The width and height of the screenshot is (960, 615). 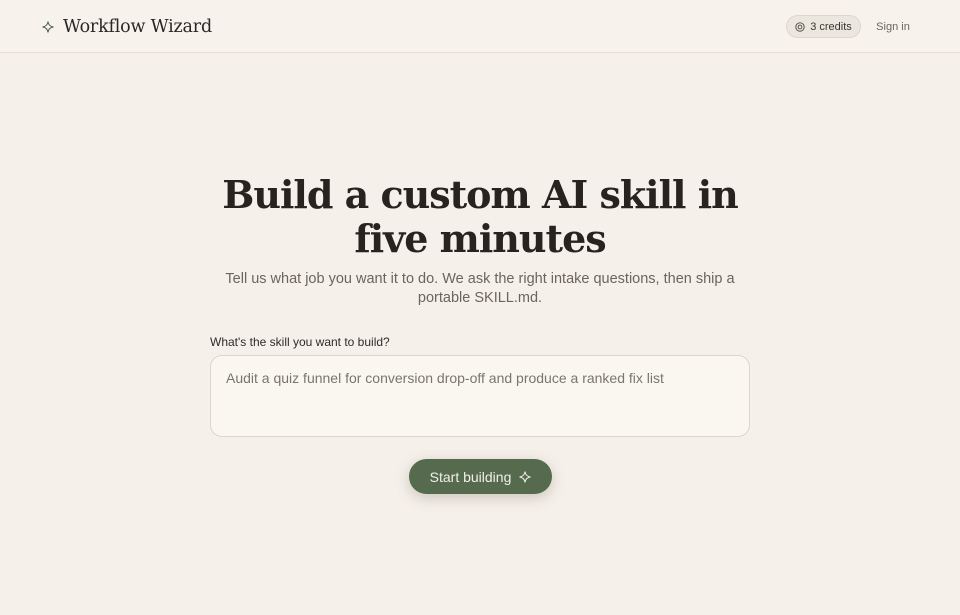 I want to click on brand-logo: Workflow Wizard, so click(x=127, y=27).